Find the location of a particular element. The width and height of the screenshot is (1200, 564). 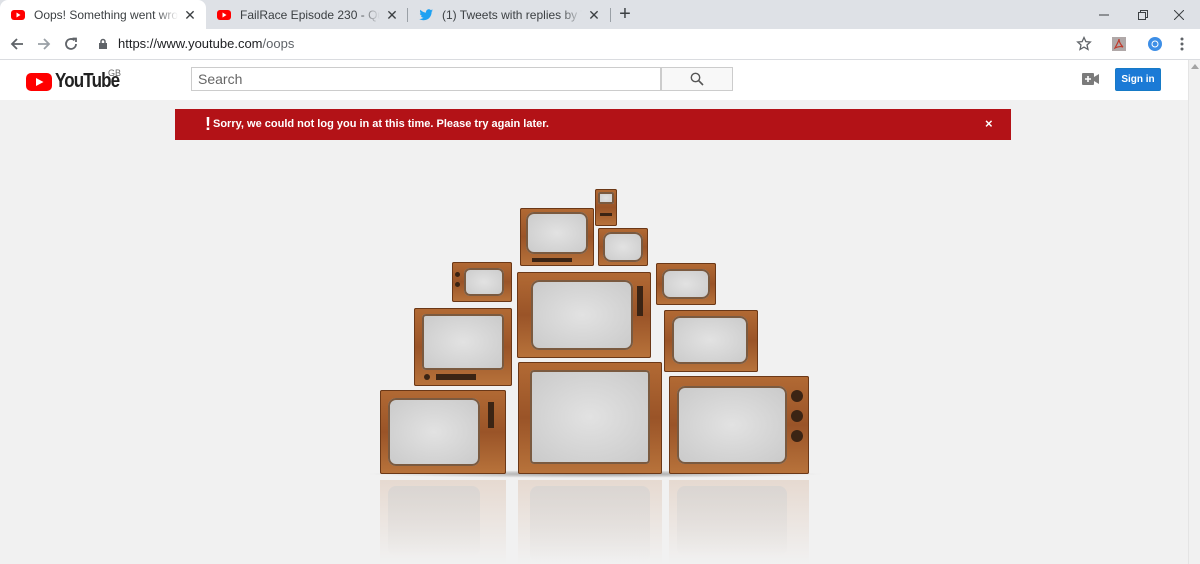

reload-icon is located at coordinates (71, 43).